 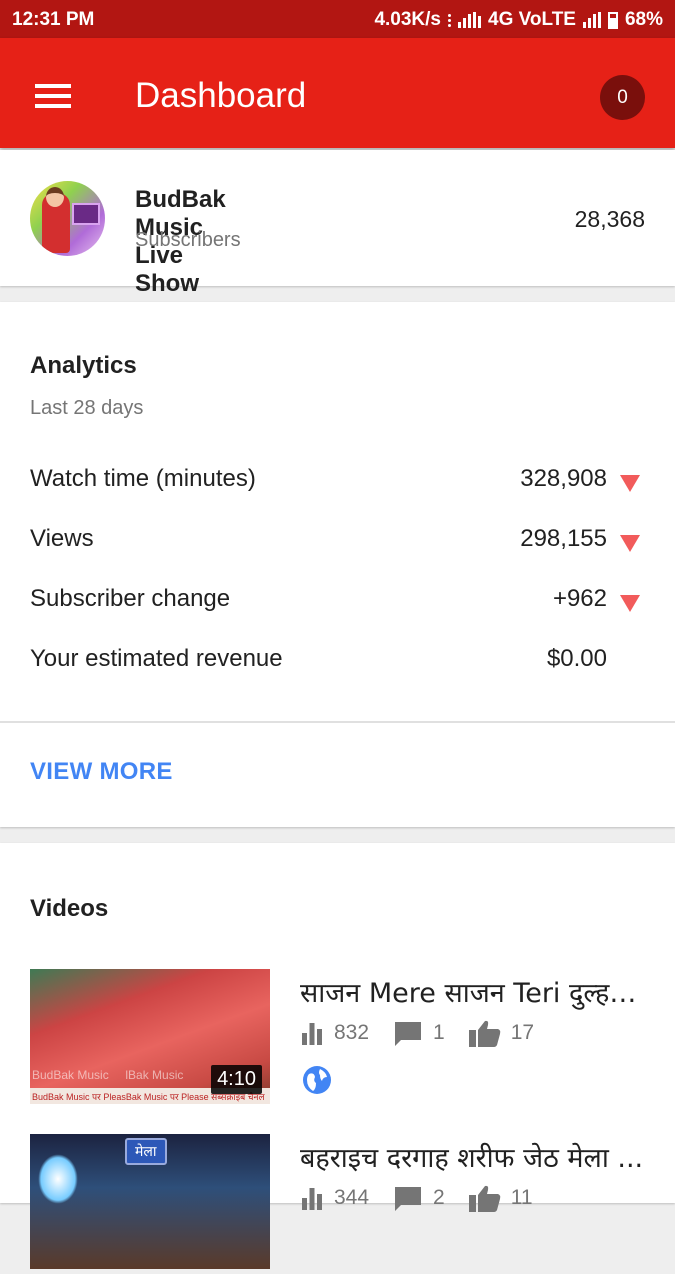 What do you see at coordinates (83, 365) in the screenshot?
I see `analytics-title: Analytics` at bounding box center [83, 365].